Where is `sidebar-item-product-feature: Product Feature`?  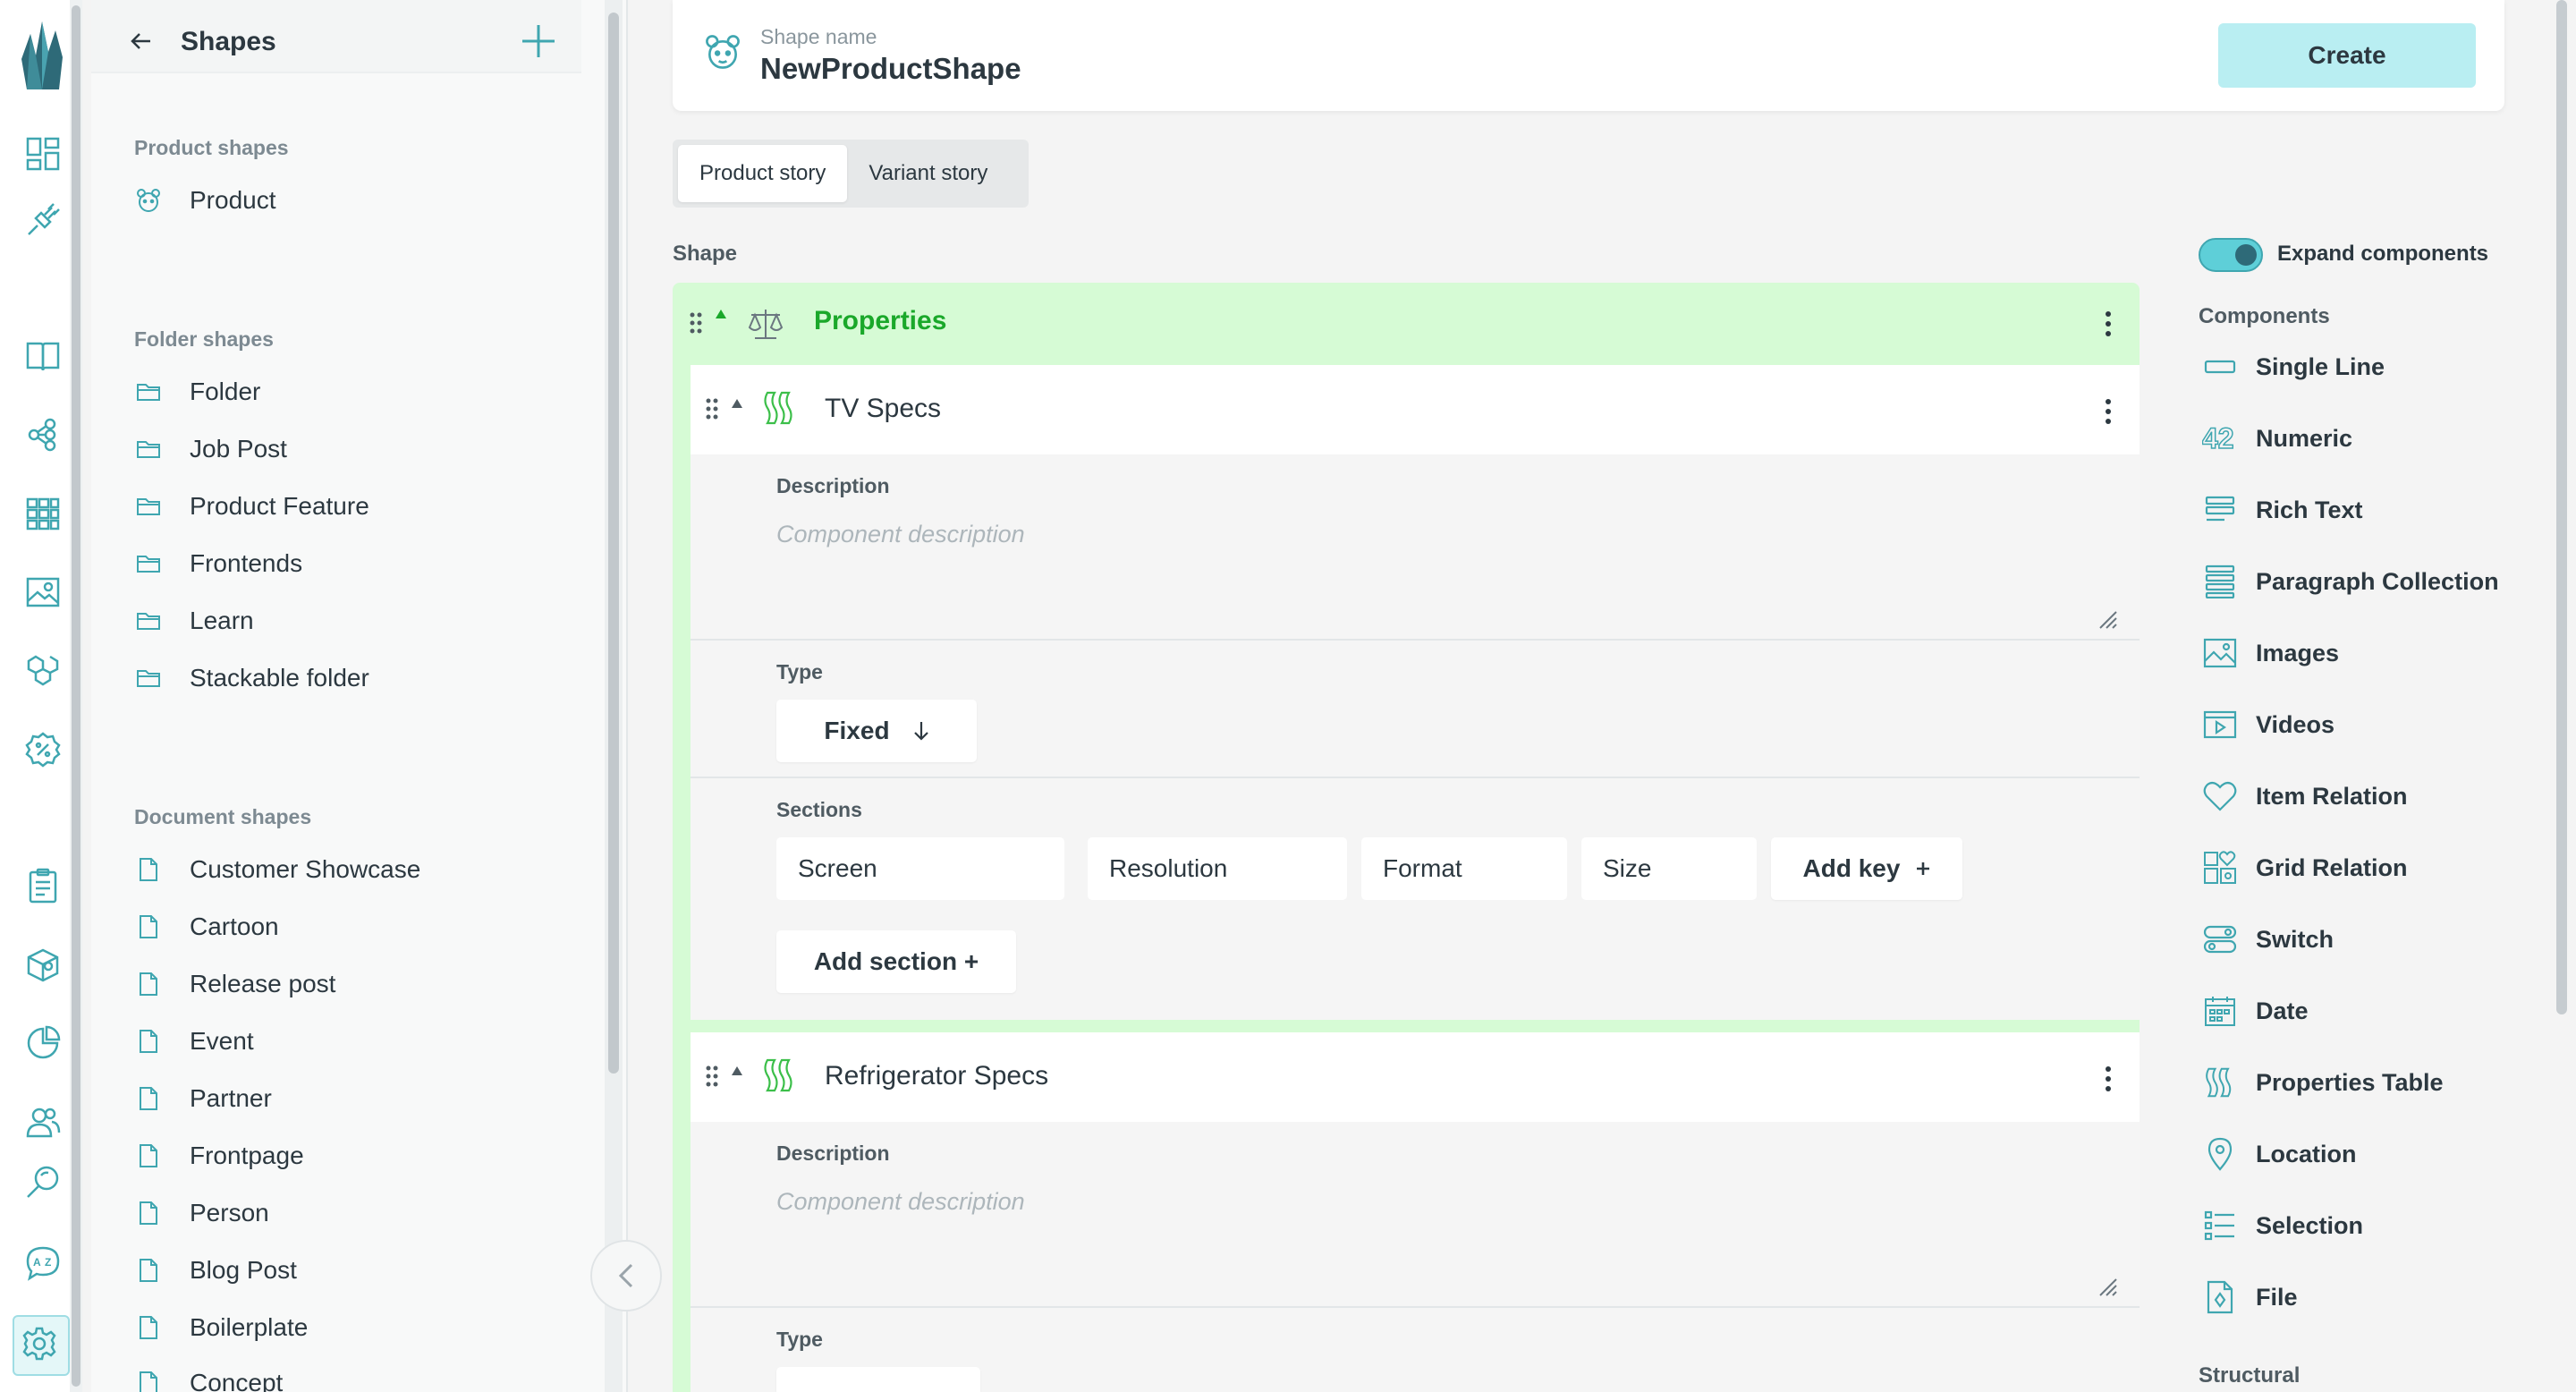 sidebar-item-product-feature: Product Feature is located at coordinates (251, 506).